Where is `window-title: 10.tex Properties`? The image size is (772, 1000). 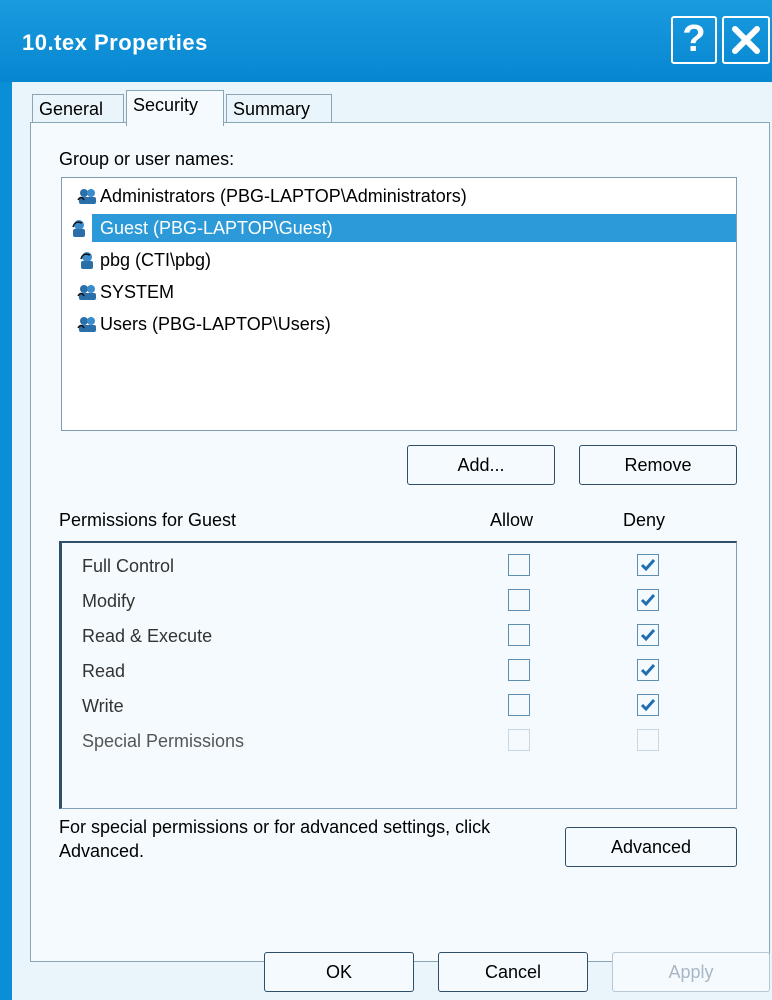 window-title: 10.tex Properties is located at coordinates (115, 42).